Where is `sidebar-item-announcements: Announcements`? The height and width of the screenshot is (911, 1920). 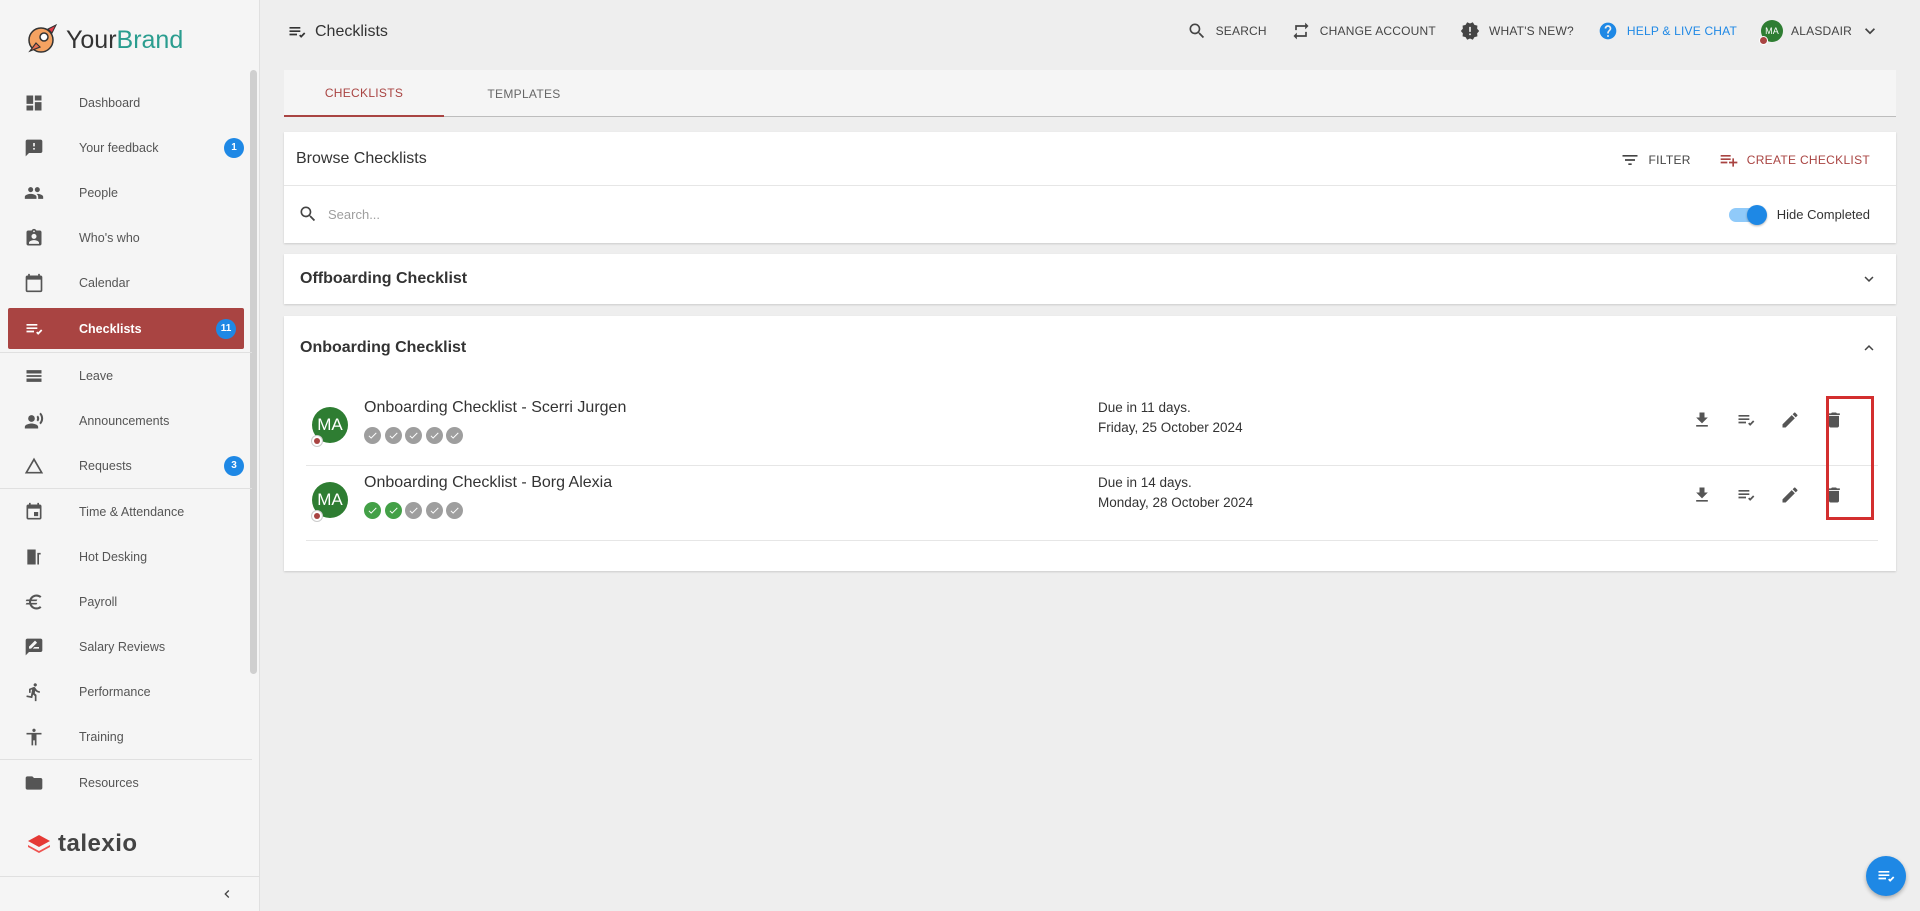 sidebar-item-announcements: Announcements is located at coordinates (126, 420).